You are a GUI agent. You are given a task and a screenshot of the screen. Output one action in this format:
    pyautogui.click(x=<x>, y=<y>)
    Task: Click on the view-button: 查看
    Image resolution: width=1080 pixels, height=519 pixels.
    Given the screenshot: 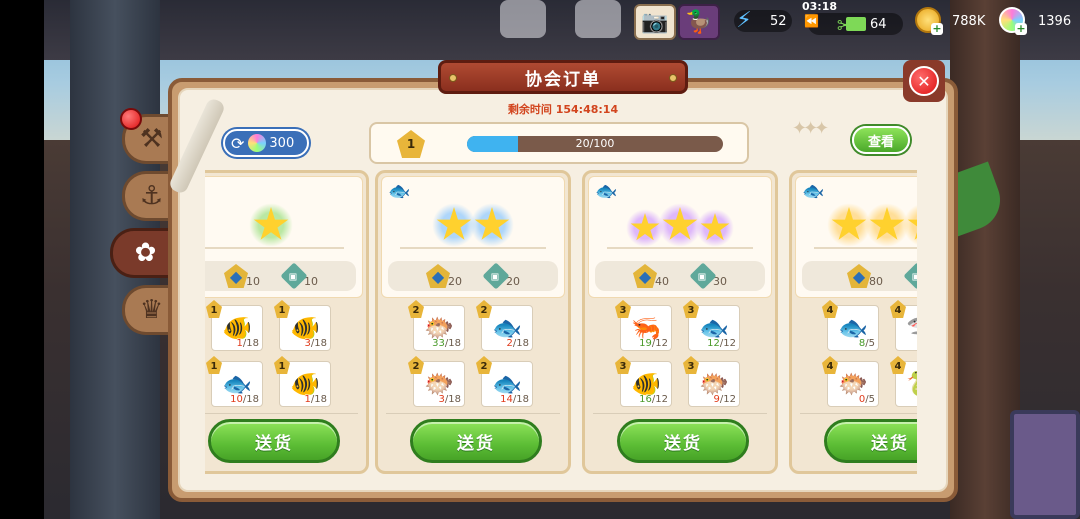 What is the action you would take?
    pyautogui.click(x=881, y=140)
    